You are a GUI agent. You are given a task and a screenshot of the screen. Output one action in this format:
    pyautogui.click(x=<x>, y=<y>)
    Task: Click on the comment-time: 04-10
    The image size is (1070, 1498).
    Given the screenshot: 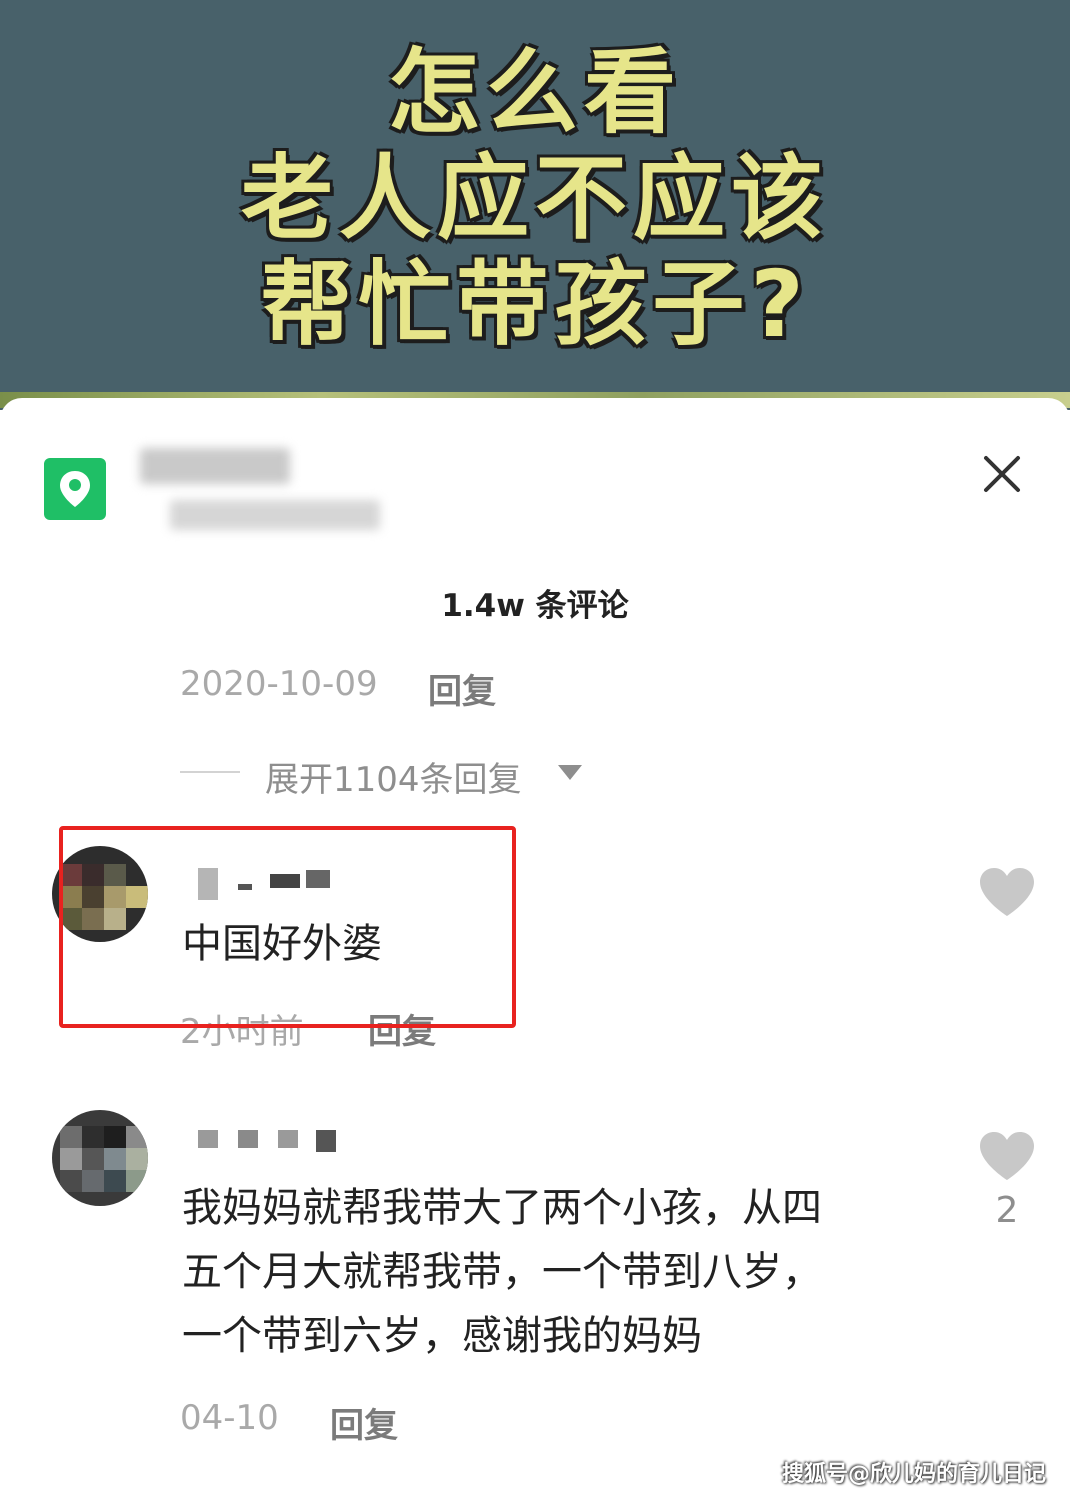 What is the action you would take?
    pyautogui.click(x=229, y=1418)
    